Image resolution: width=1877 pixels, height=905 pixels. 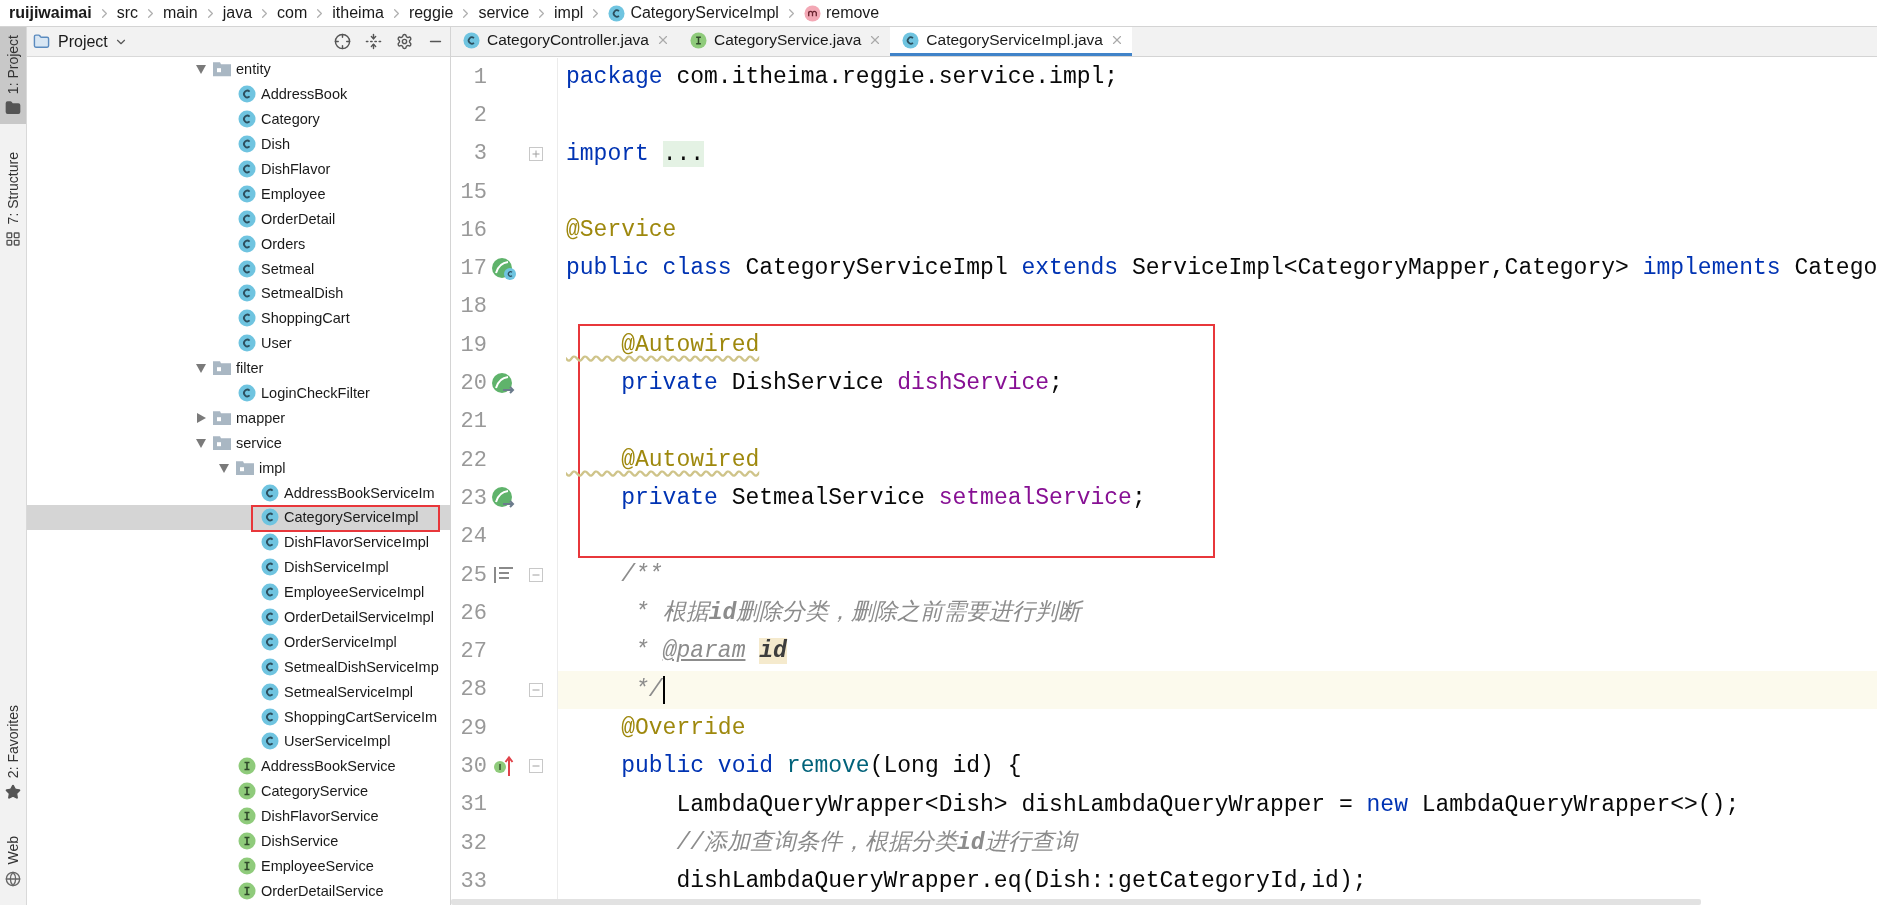 I want to click on tree-item: DishFlavorServiceImpl, so click(x=238, y=542).